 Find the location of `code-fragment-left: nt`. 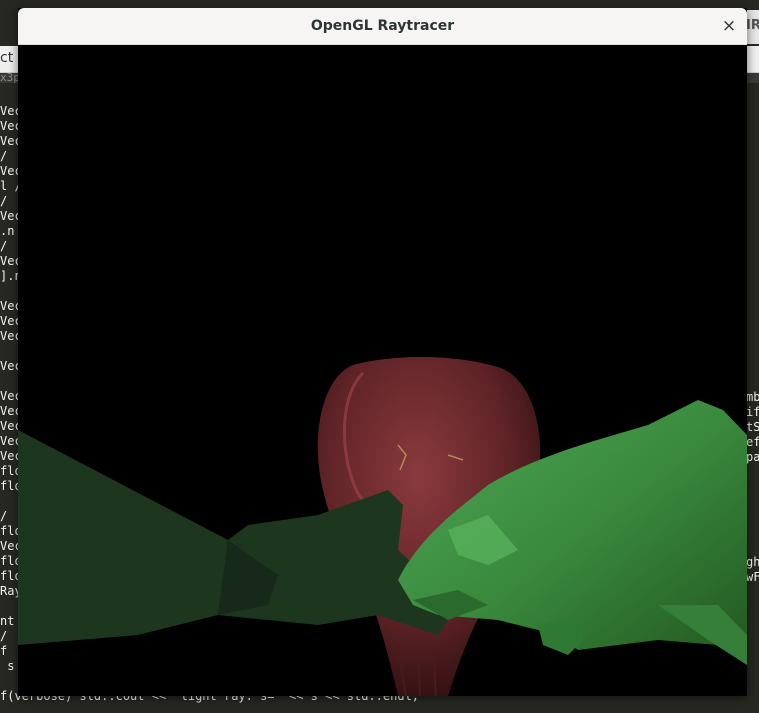

code-fragment-left: nt is located at coordinates (7, 621).